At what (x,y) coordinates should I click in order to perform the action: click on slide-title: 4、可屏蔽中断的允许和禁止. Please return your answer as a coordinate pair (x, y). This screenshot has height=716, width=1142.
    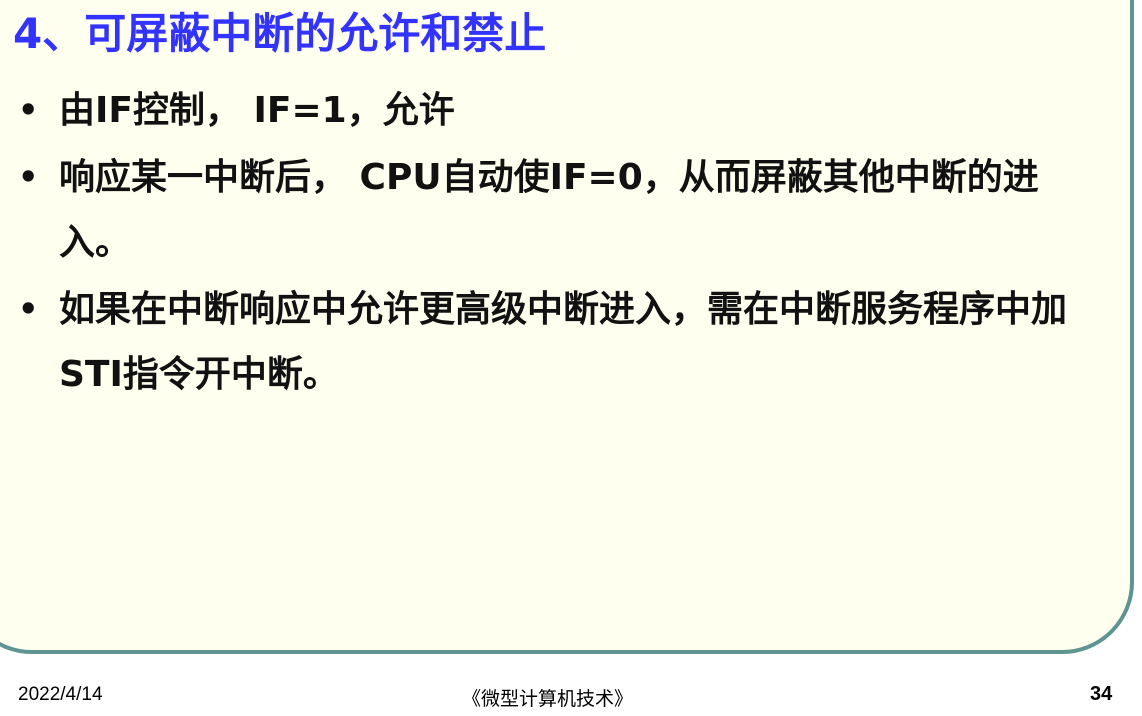
    Looking at the image, I should click on (280, 33).